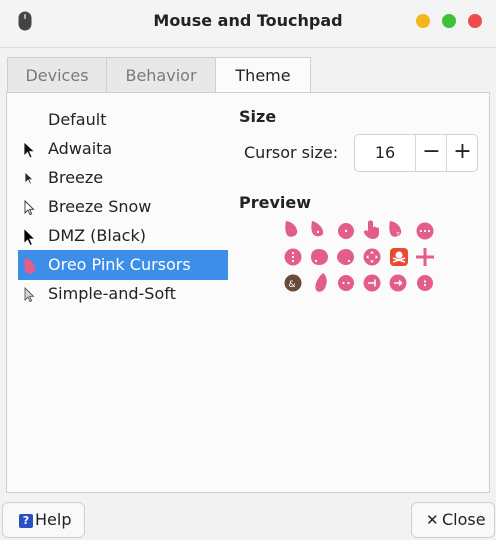  What do you see at coordinates (346, 283) in the screenshot?
I see `h-dots-icon` at bounding box center [346, 283].